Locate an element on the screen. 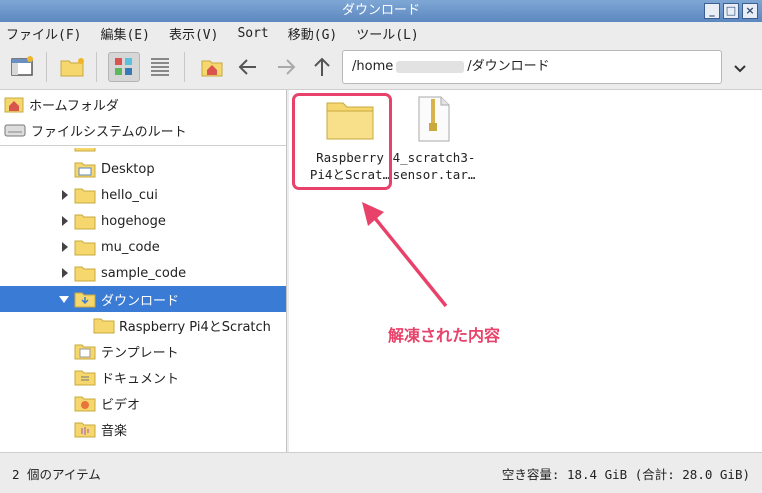 This screenshot has height=493, width=762. arrow-up-icon is located at coordinates (322, 66).